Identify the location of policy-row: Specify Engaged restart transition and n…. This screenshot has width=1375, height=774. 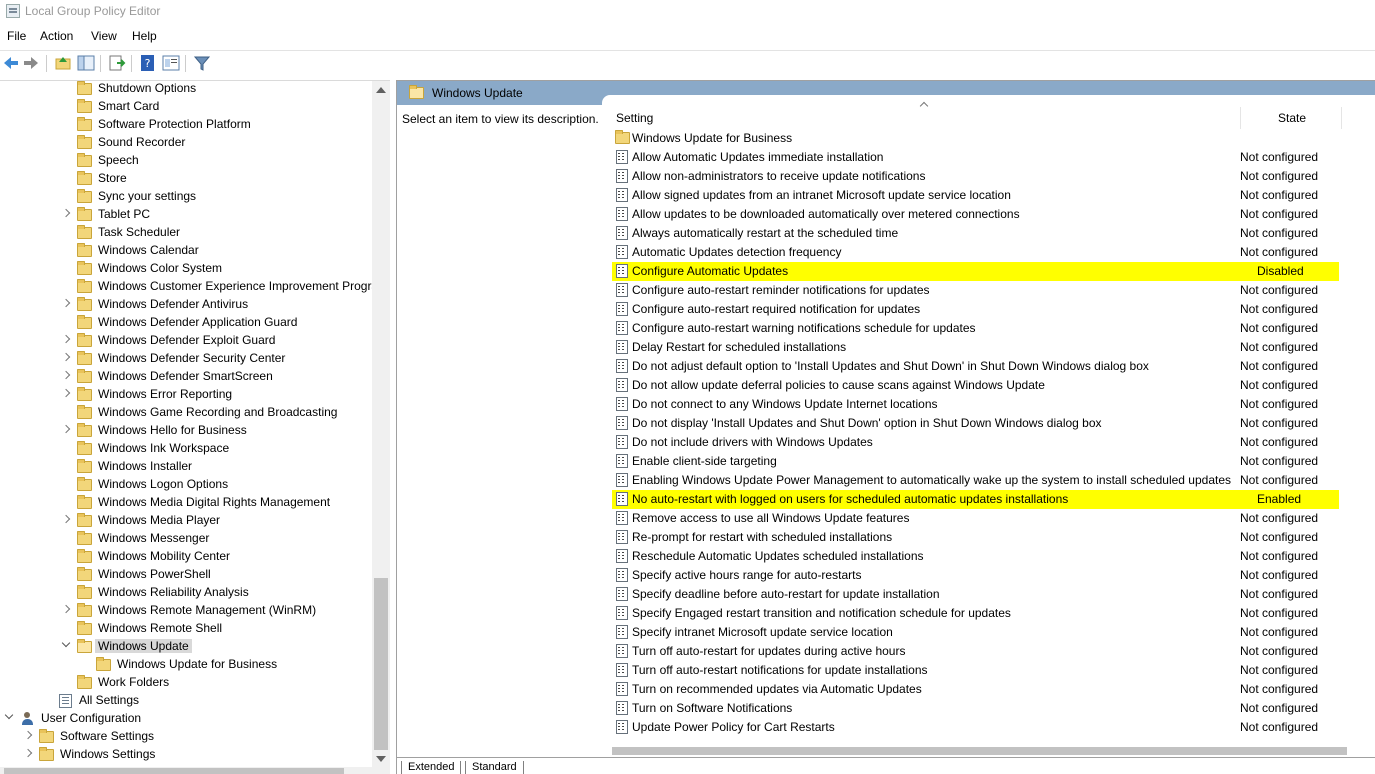
(975, 613).